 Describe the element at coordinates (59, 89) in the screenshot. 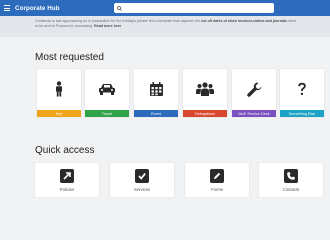

I see `person-icon` at that location.